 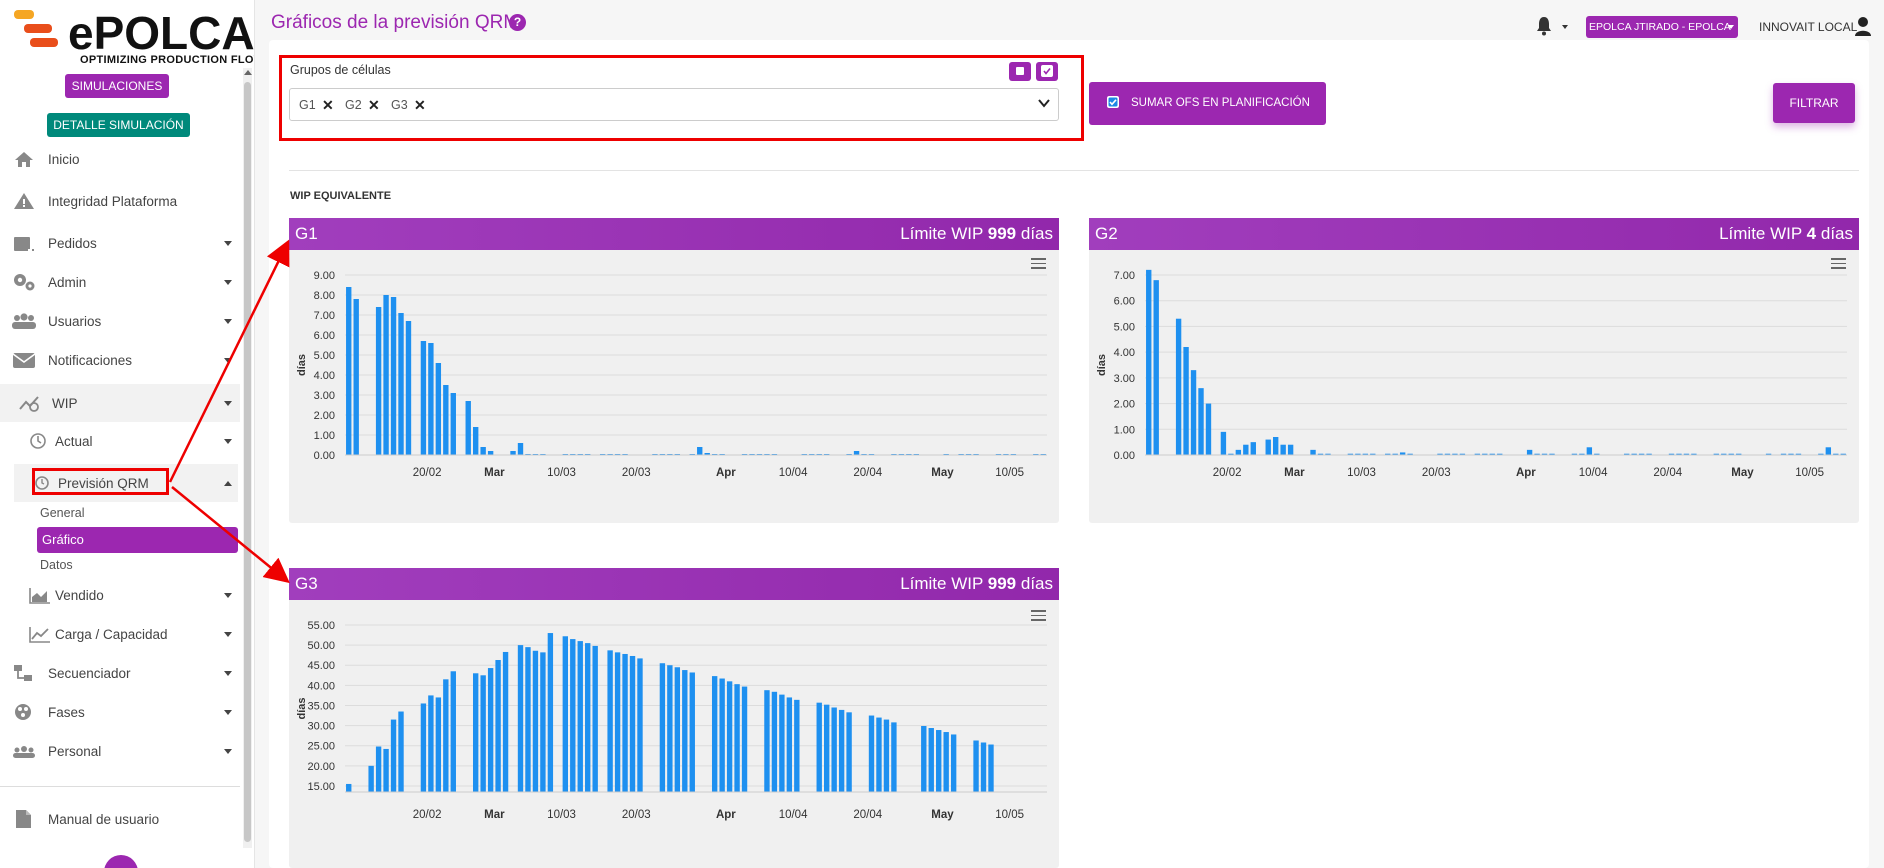 What do you see at coordinates (1113, 102) in the screenshot?
I see `checkbox-checked-icon` at bounding box center [1113, 102].